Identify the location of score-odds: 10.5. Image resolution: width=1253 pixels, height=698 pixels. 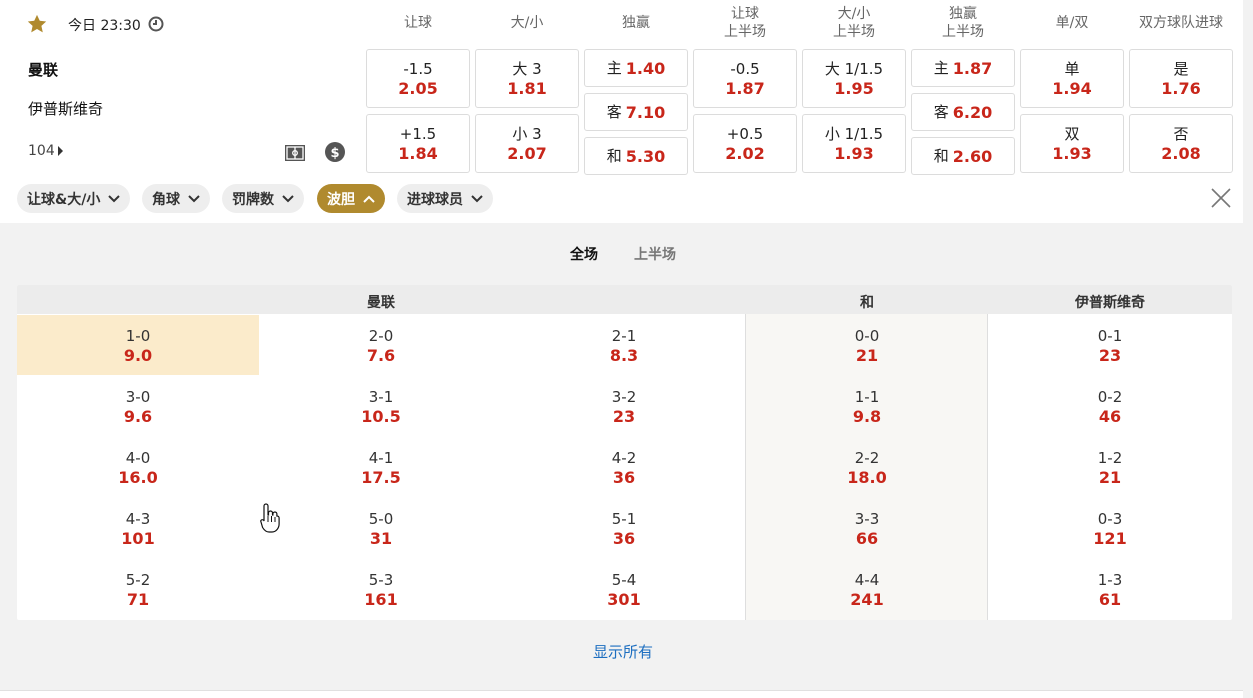
(381, 416).